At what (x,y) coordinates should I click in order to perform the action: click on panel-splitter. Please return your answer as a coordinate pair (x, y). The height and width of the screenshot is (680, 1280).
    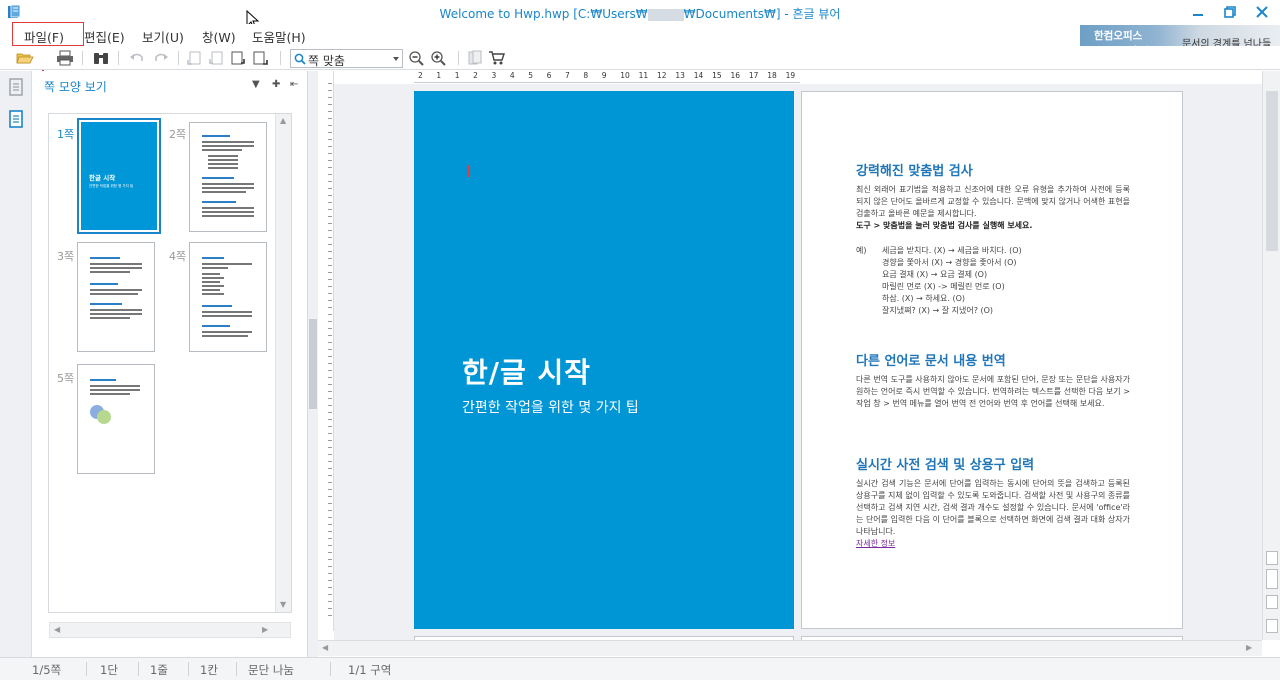
    Looking at the image, I should click on (313, 364).